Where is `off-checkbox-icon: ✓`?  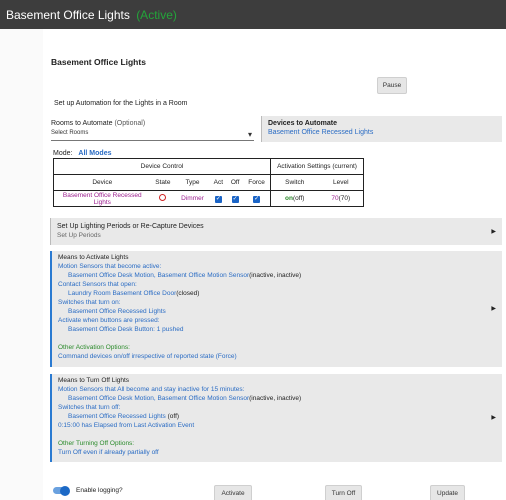 off-checkbox-icon: ✓ is located at coordinates (235, 199).